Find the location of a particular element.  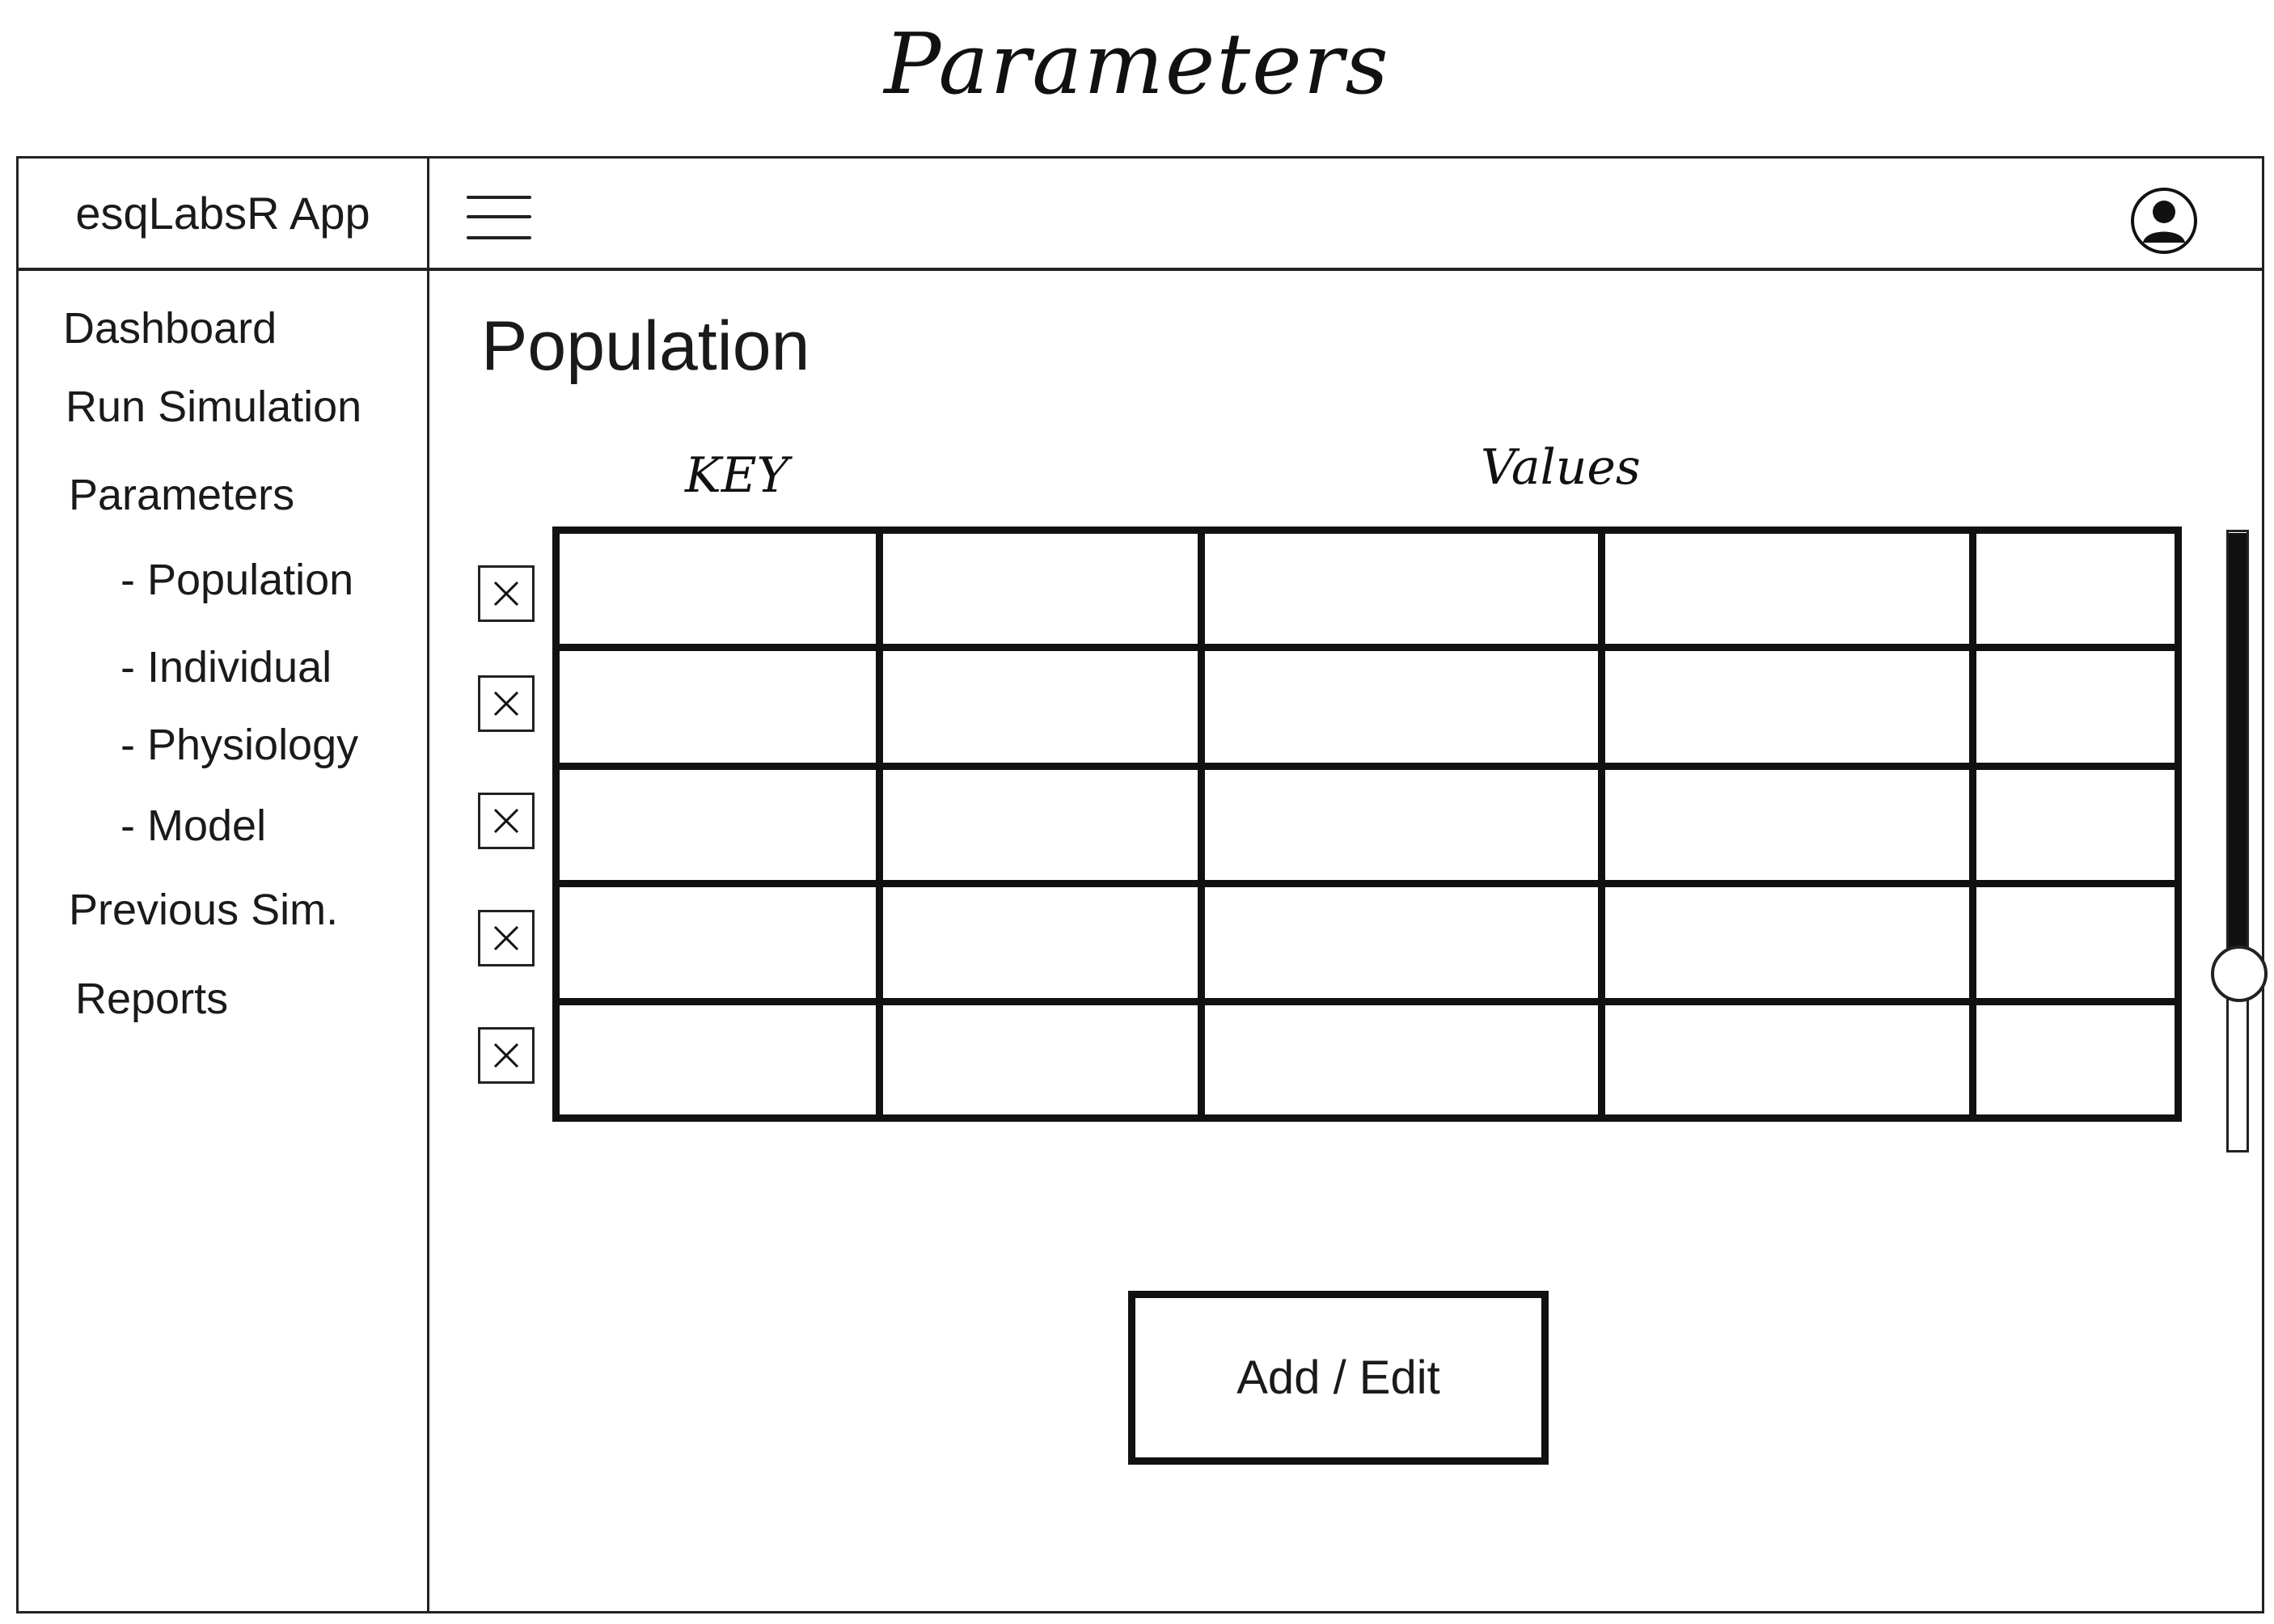

key-column-header: KEY is located at coordinates (737, 475).